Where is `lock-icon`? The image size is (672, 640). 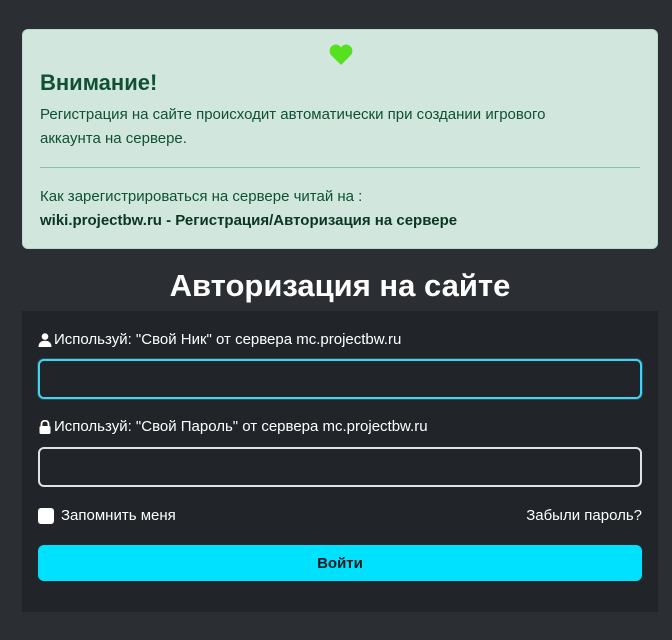 lock-icon is located at coordinates (45, 427).